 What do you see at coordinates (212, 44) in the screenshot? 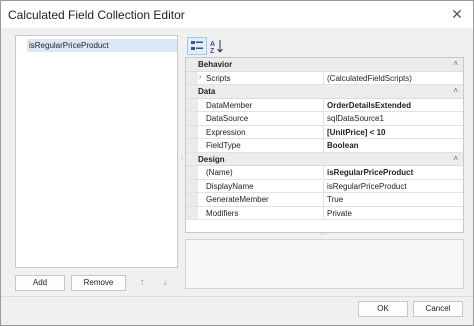
I see `svg-text: A` at bounding box center [212, 44].